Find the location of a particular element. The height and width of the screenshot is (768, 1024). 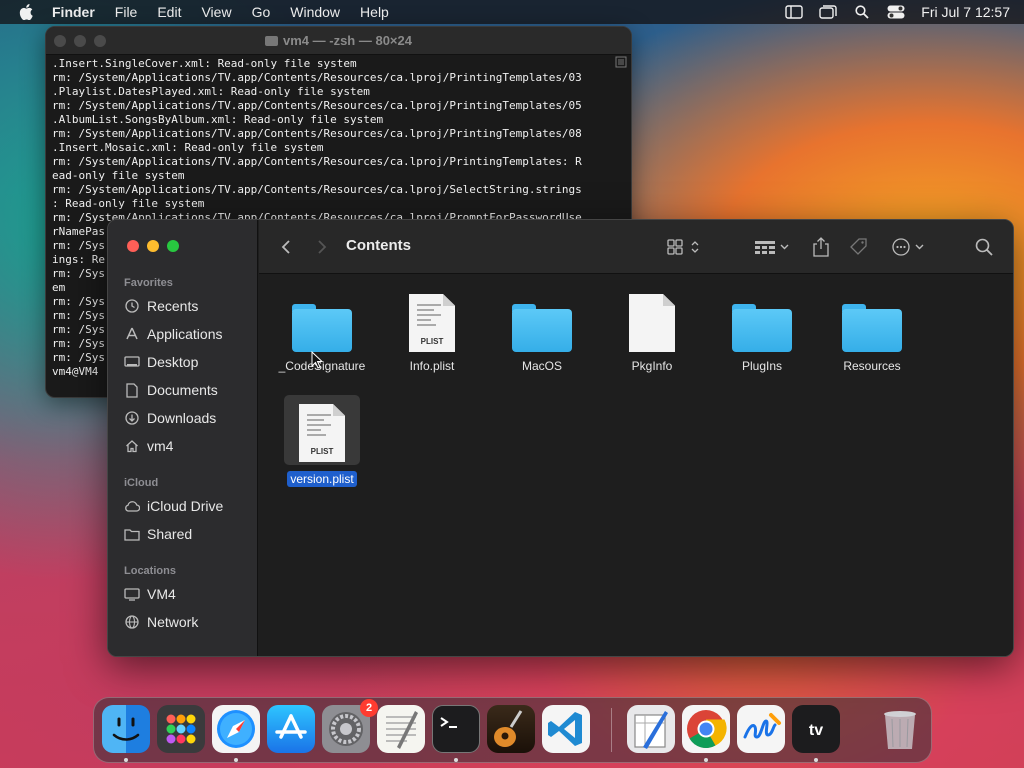

terminal-titlebar: vm4 — -zsh — 80×24 is located at coordinates (338, 41).